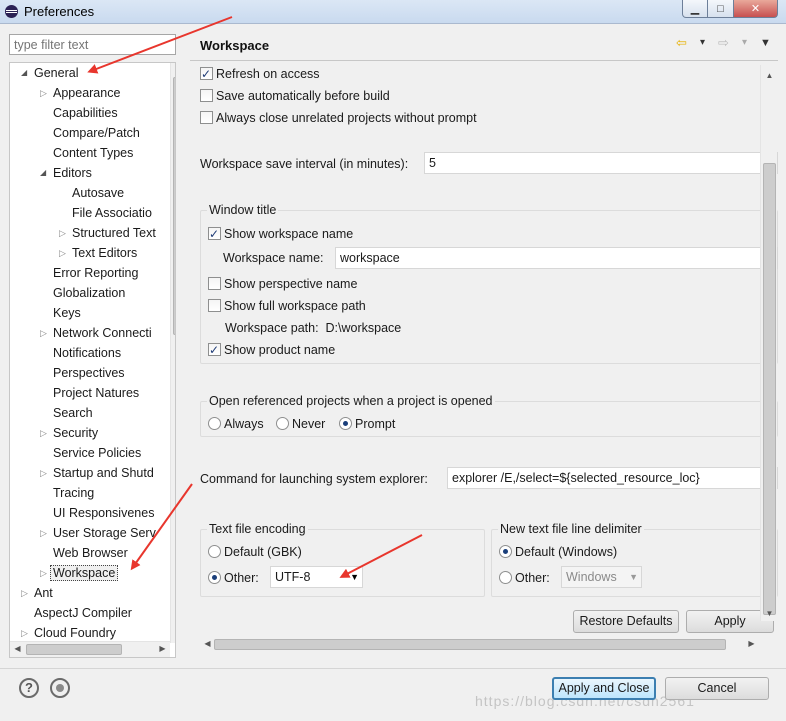 This screenshot has height=721, width=786. What do you see at coordinates (470, 644) in the screenshot?
I see `settings-horizontal-scroll-thumb` at bounding box center [470, 644].